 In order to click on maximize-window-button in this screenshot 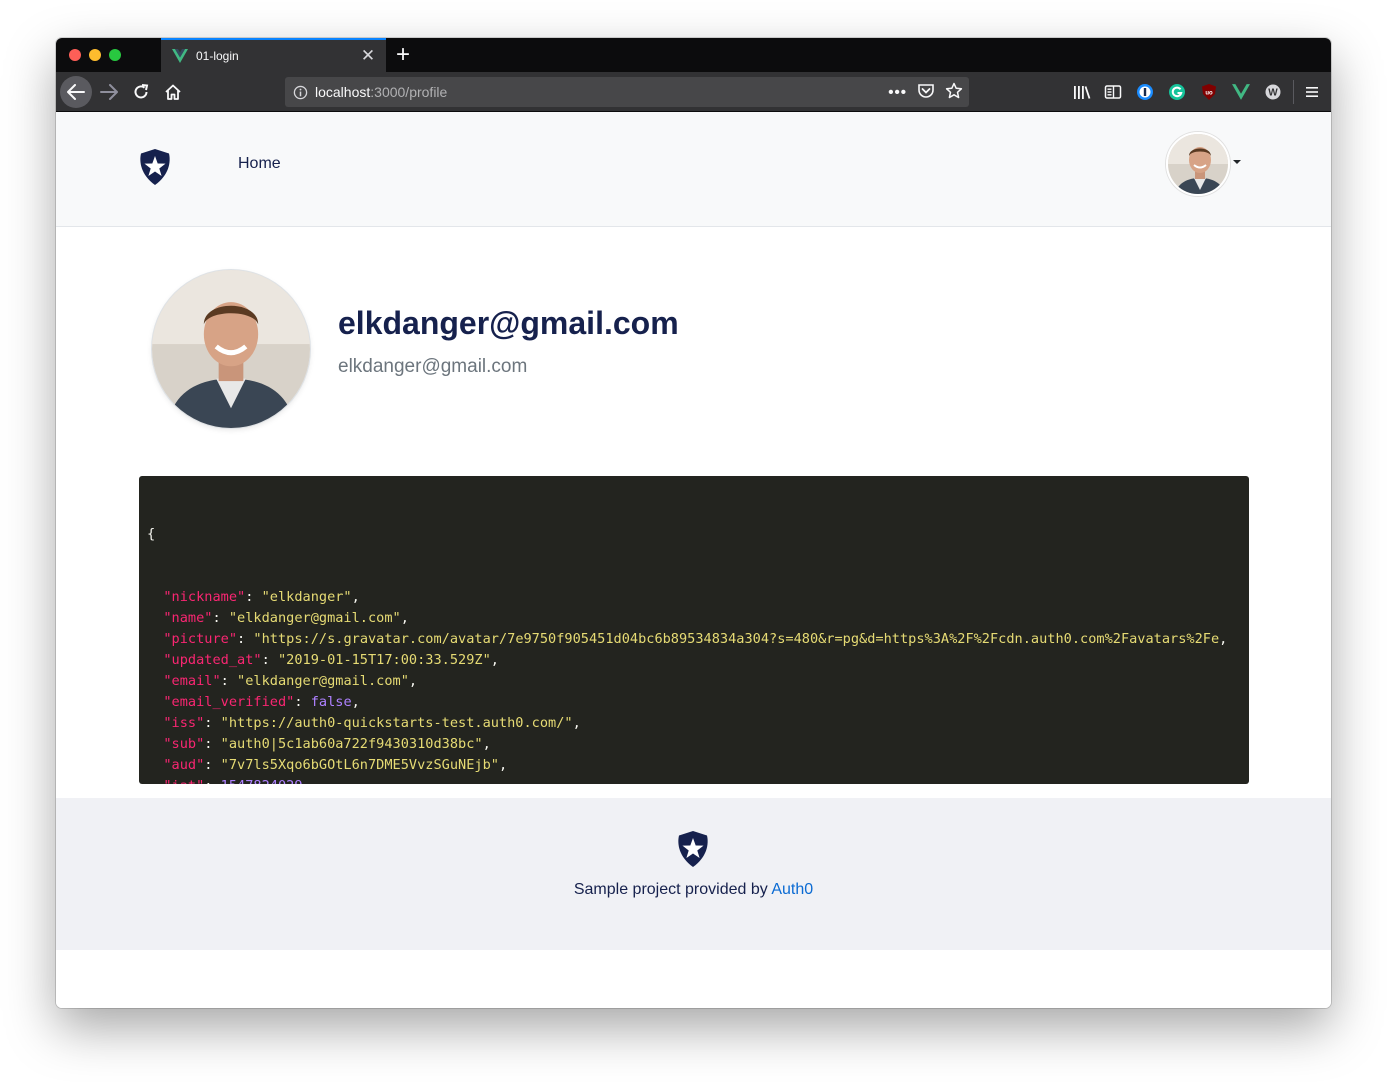, I will do `click(115, 55)`.